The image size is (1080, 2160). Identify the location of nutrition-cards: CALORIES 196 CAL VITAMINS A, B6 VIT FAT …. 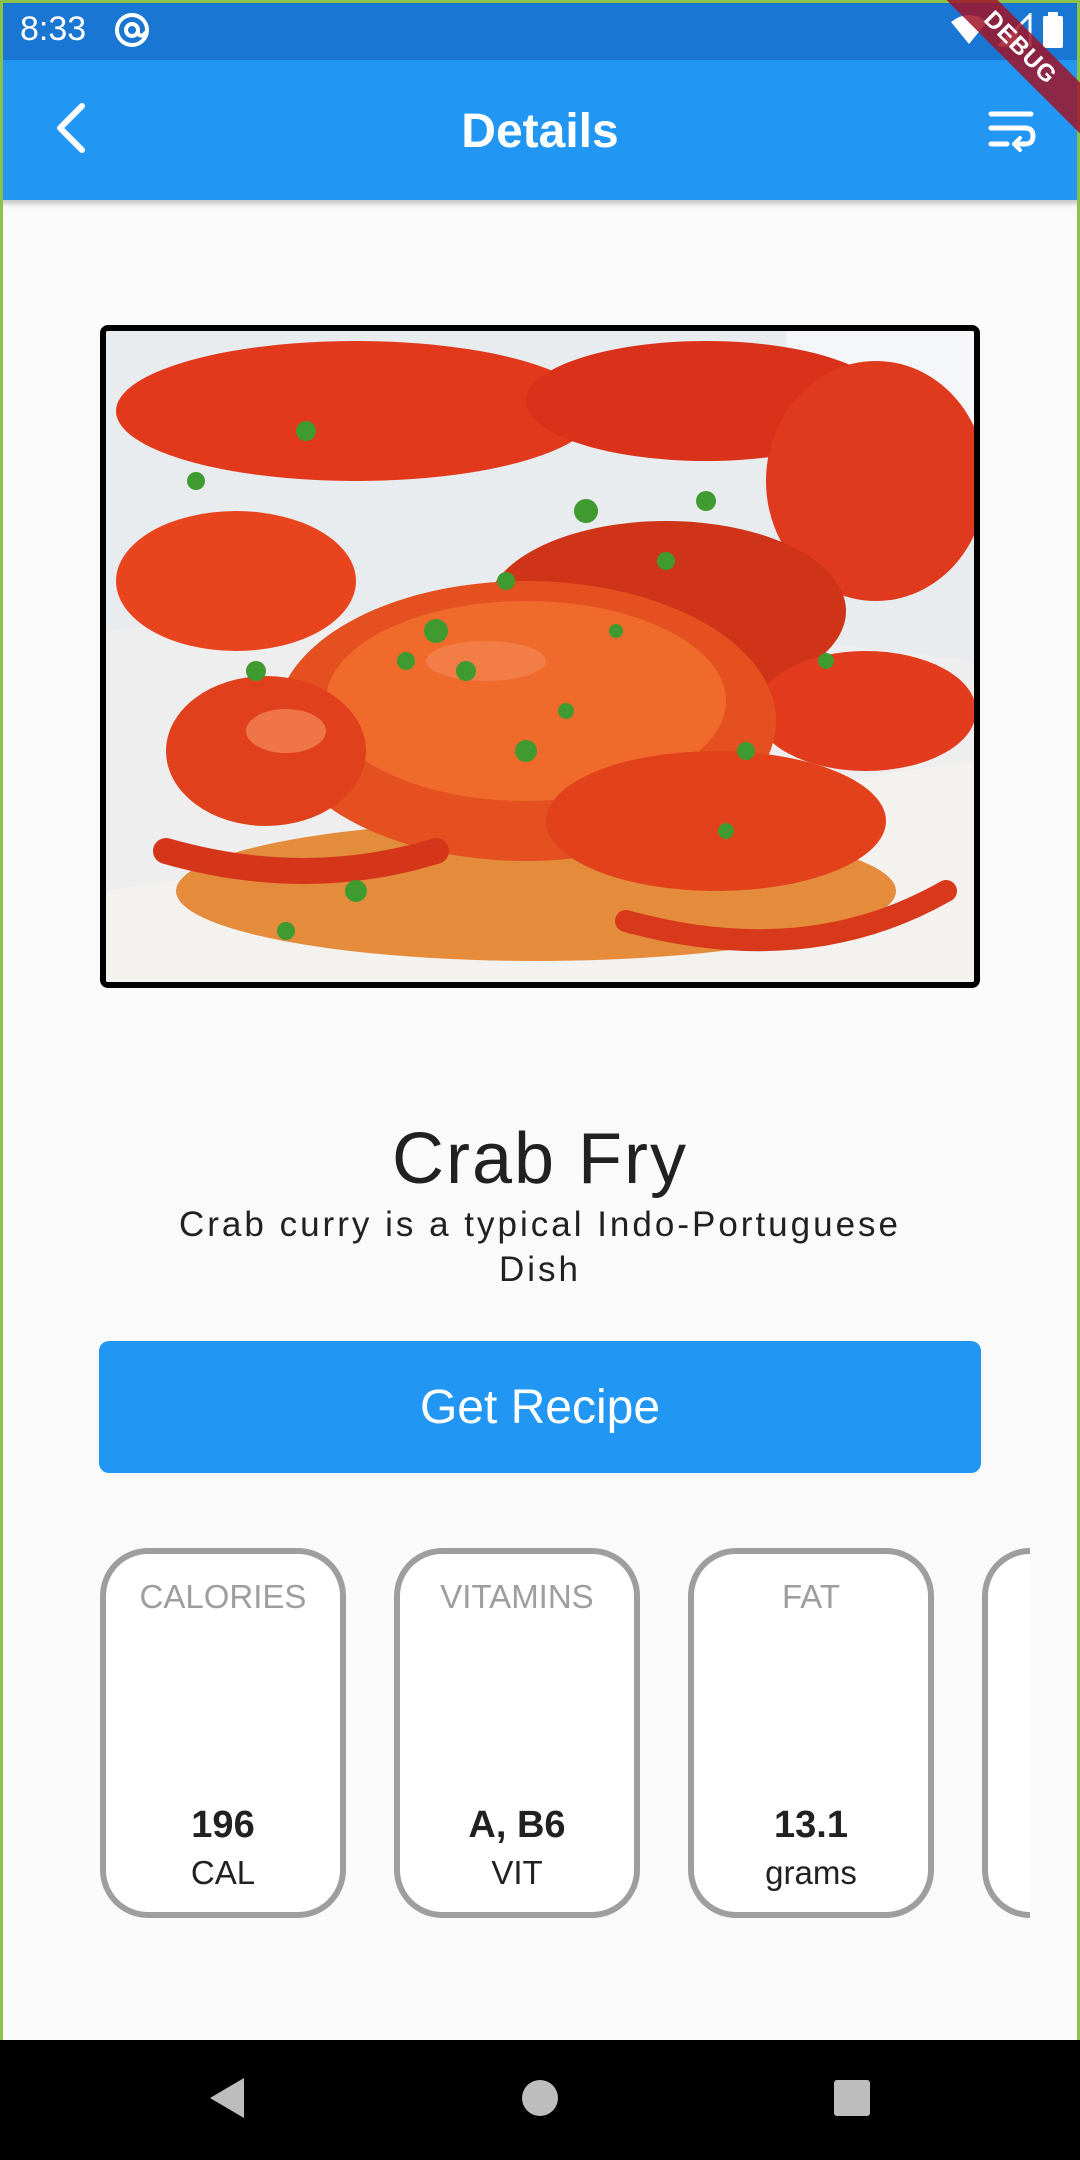
(565, 1736).